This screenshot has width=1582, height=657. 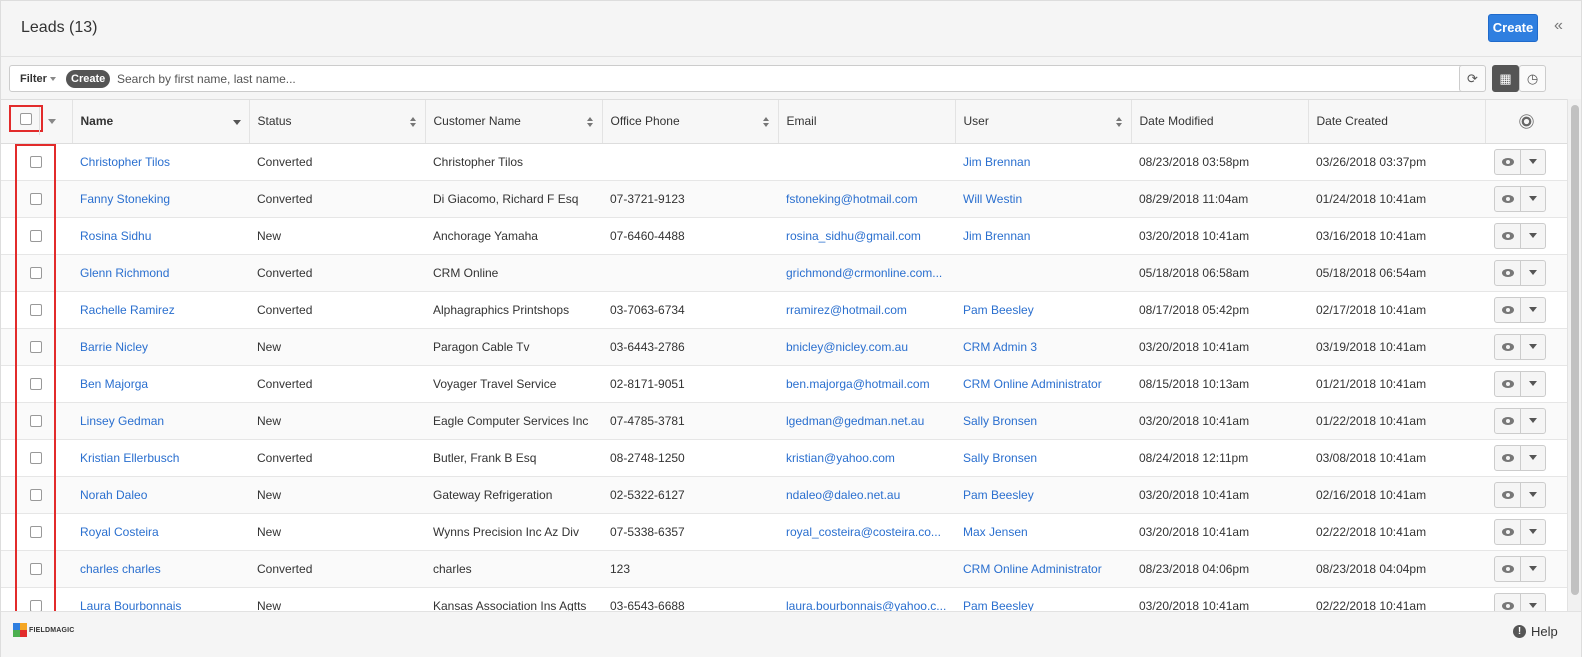 What do you see at coordinates (1558, 26) in the screenshot?
I see `double-chevron-left-icon: «` at bounding box center [1558, 26].